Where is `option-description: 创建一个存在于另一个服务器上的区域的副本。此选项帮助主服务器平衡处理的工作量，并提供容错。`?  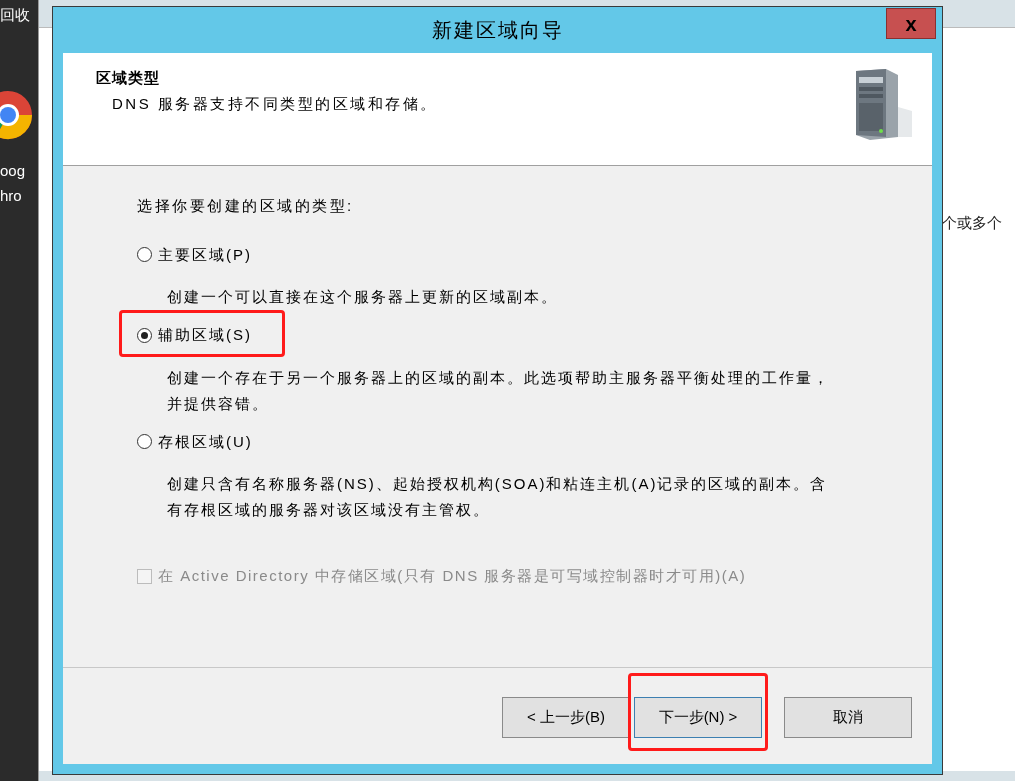 option-description: 创建一个存在于另一个服务器上的区域的副本。此选项帮助主服务器平衡处理的工作量，并提供容错。 is located at coordinates (499, 390).